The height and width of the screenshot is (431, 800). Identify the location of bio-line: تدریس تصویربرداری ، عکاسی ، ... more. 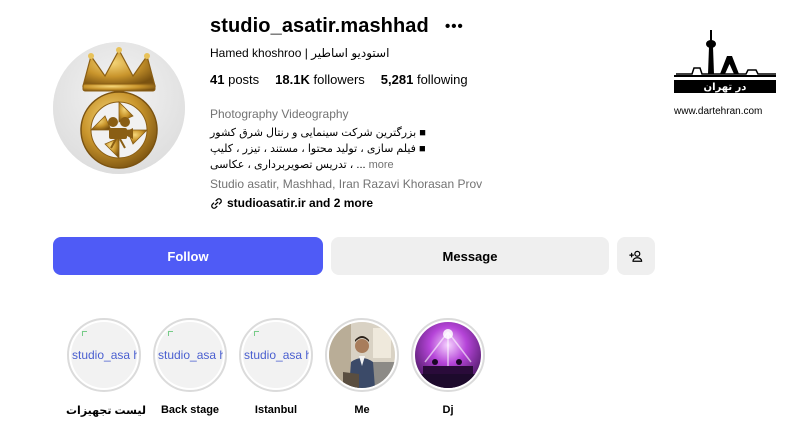
(302, 164).